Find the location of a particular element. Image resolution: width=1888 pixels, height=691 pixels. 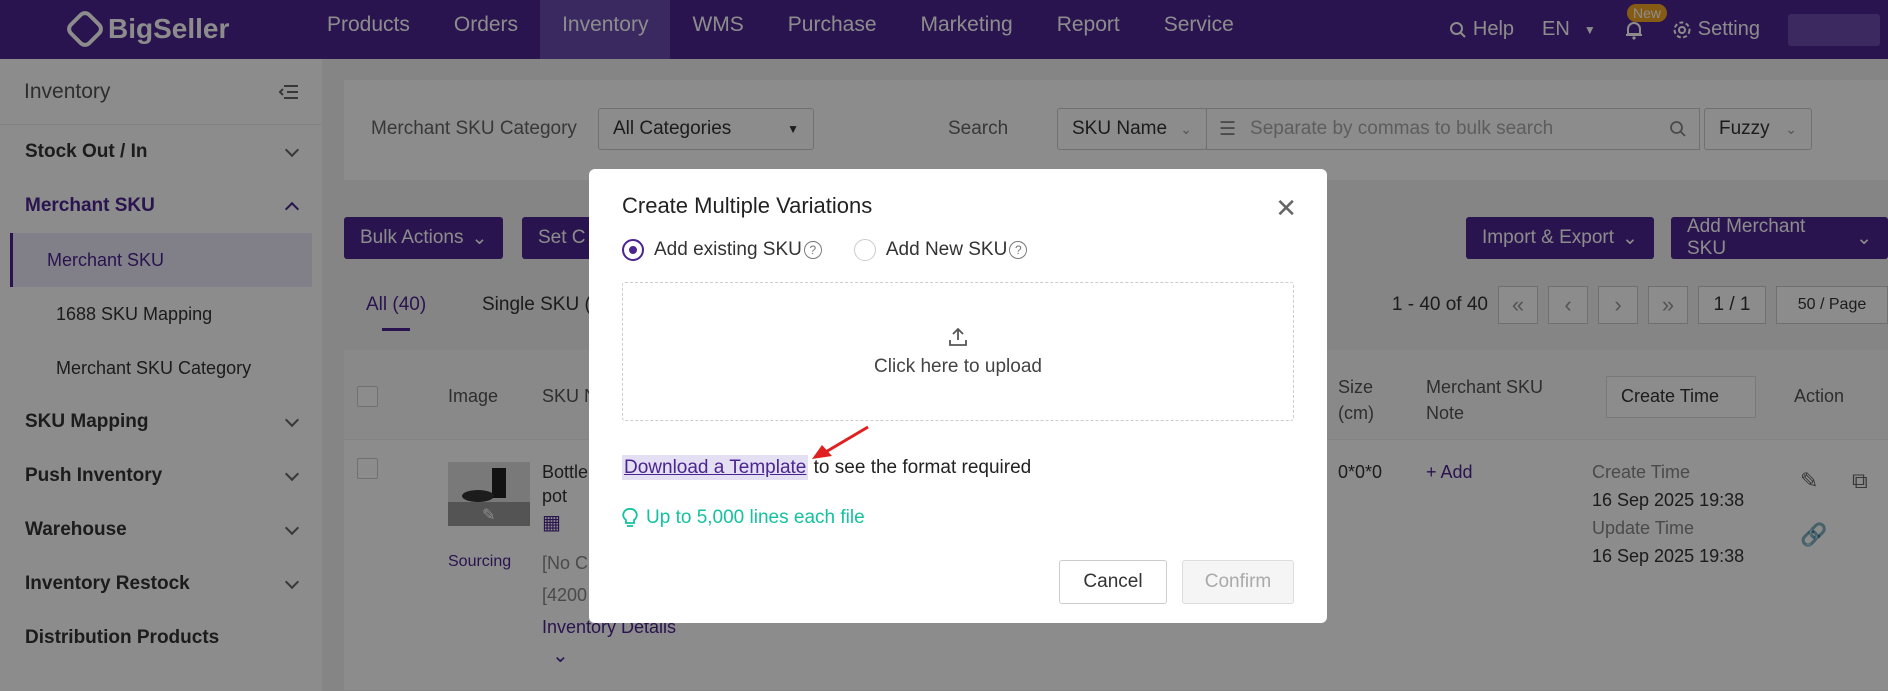

upload-limit-text: Up to 5,000 lines each file is located at coordinates (755, 517).